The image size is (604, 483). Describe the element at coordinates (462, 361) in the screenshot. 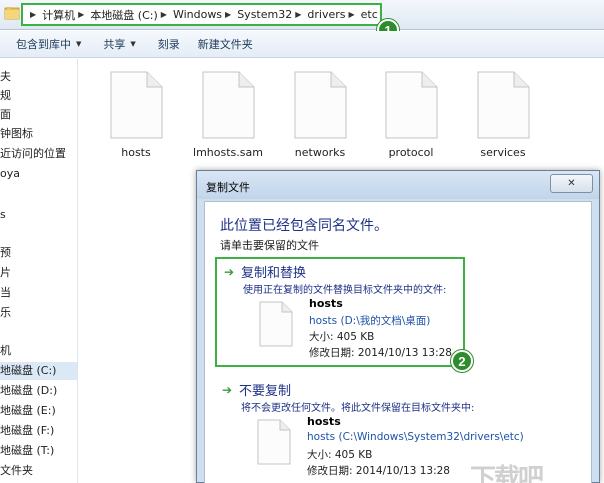

I see `step-2-badge: 2` at that location.